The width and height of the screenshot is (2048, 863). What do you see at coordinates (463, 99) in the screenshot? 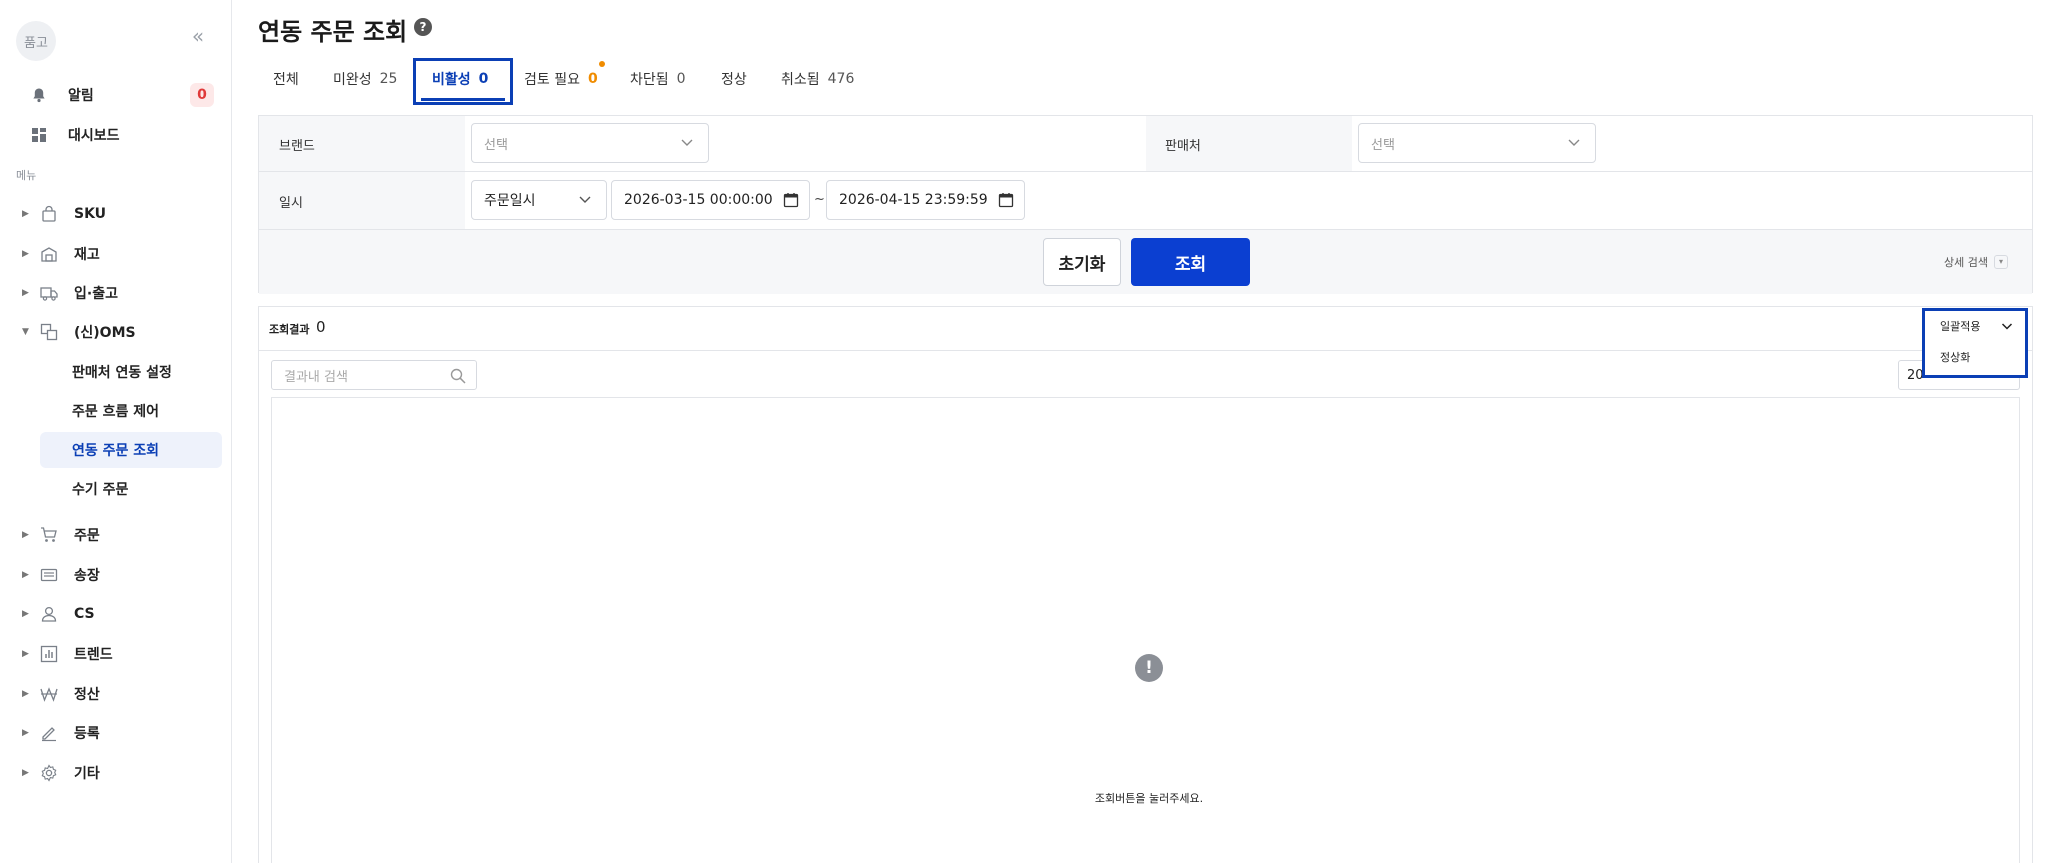
I see `active-tab-underline` at bounding box center [463, 99].